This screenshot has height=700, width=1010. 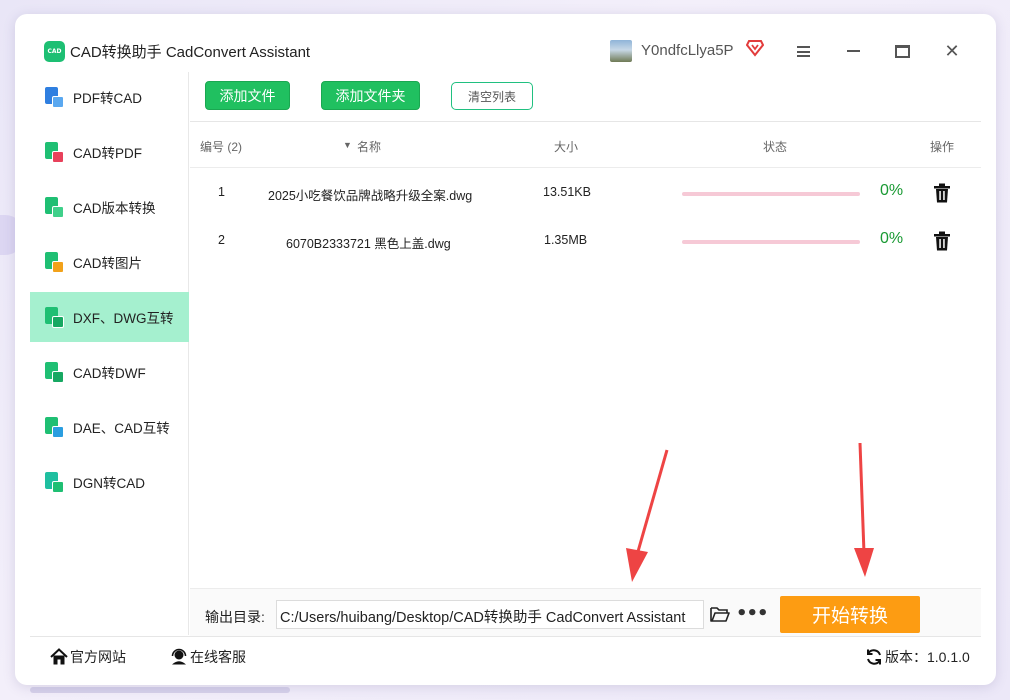 I want to click on sidebar-item-label: CAD转PDF, so click(x=108, y=153).